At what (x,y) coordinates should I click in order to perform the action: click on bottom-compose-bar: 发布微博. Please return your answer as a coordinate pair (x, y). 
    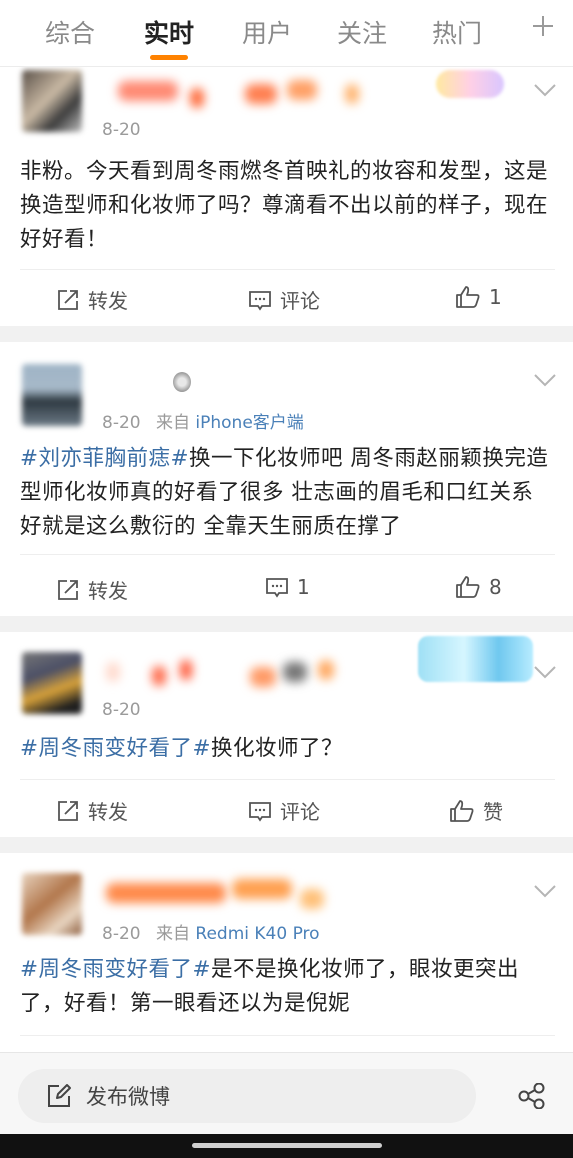
    Looking at the image, I should click on (286, 1093).